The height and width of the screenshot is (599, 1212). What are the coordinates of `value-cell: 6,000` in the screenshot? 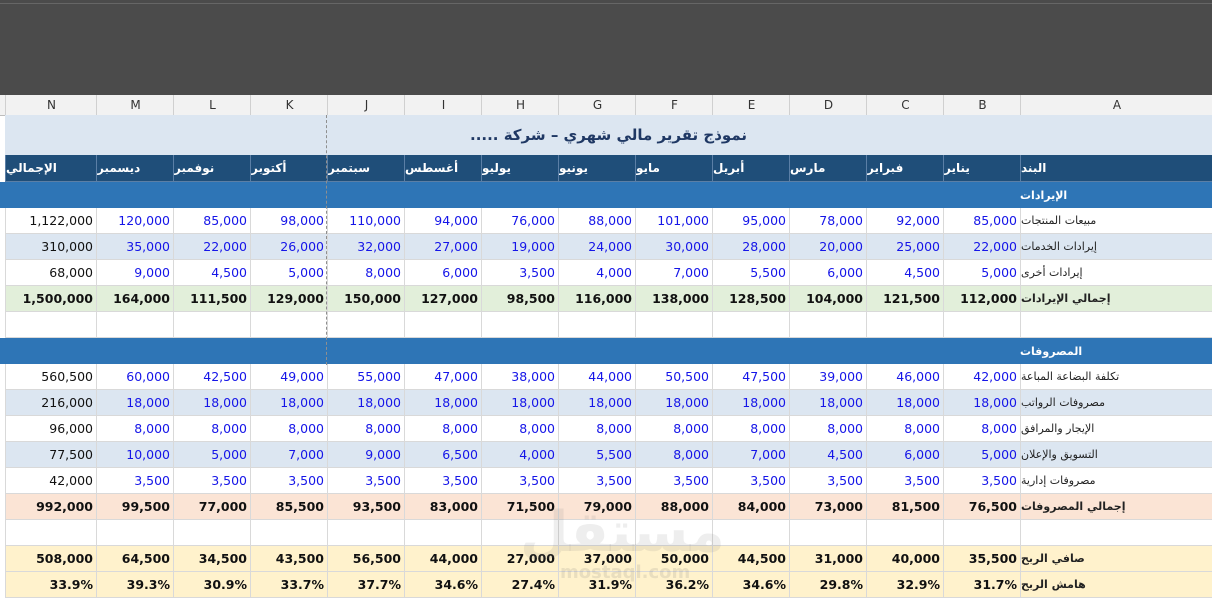 It's located at (827, 273).